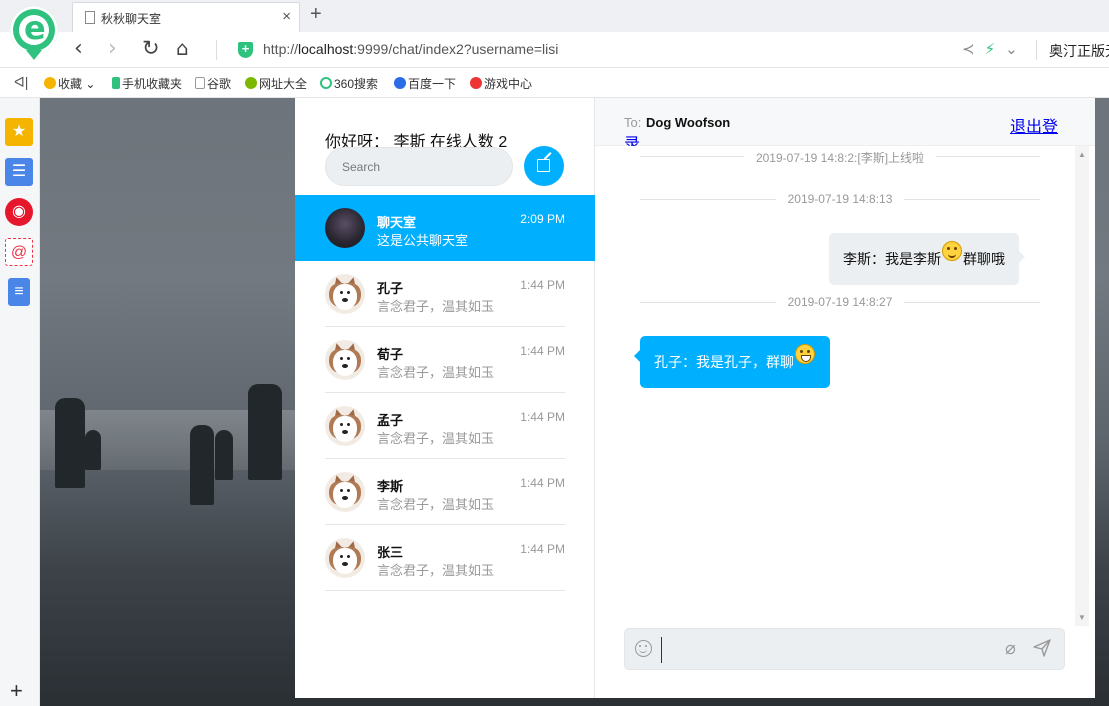 This screenshot has width=1109, height=706. I want to click on lightning-icon: ⚡, so click(990, 49).